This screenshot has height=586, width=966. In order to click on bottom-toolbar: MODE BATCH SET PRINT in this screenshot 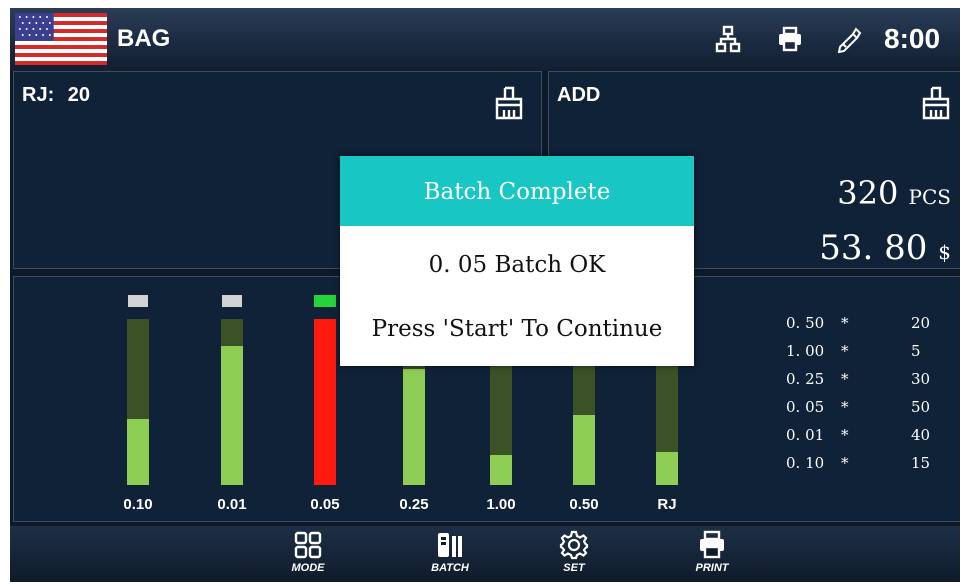, I will do `click(485, 554)`.